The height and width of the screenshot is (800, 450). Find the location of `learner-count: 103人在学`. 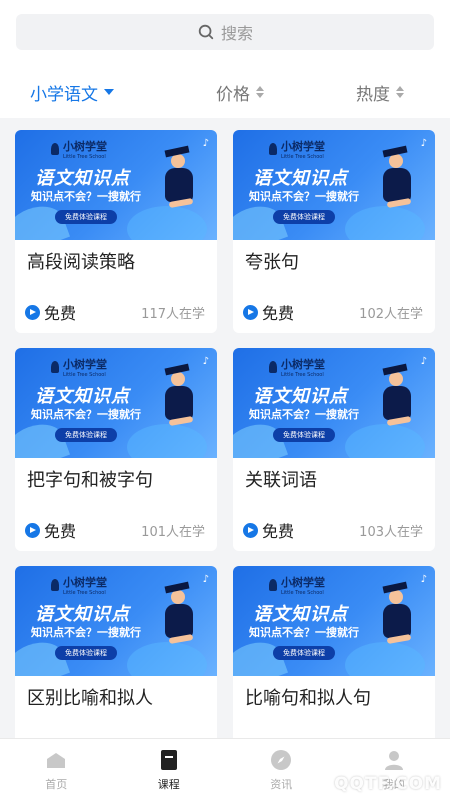

learner-count: 103人在学 is located at coordinates (391, 532).